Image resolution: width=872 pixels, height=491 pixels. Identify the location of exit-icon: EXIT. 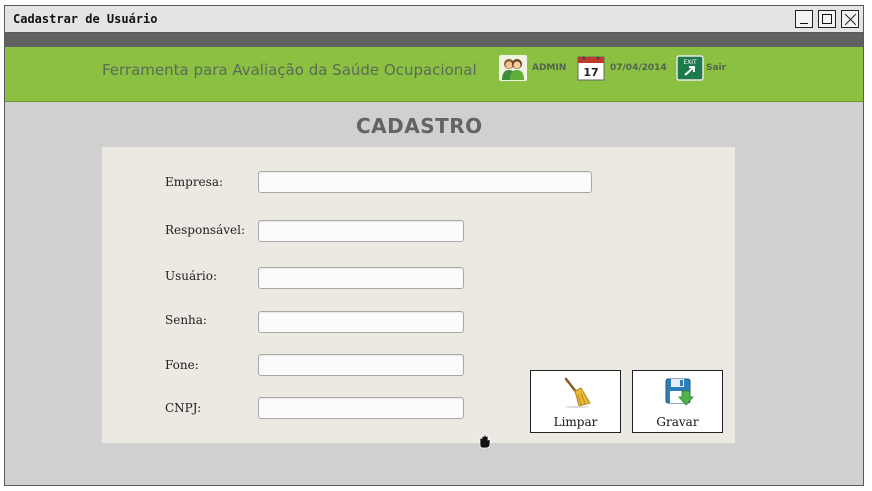
(690, 68).